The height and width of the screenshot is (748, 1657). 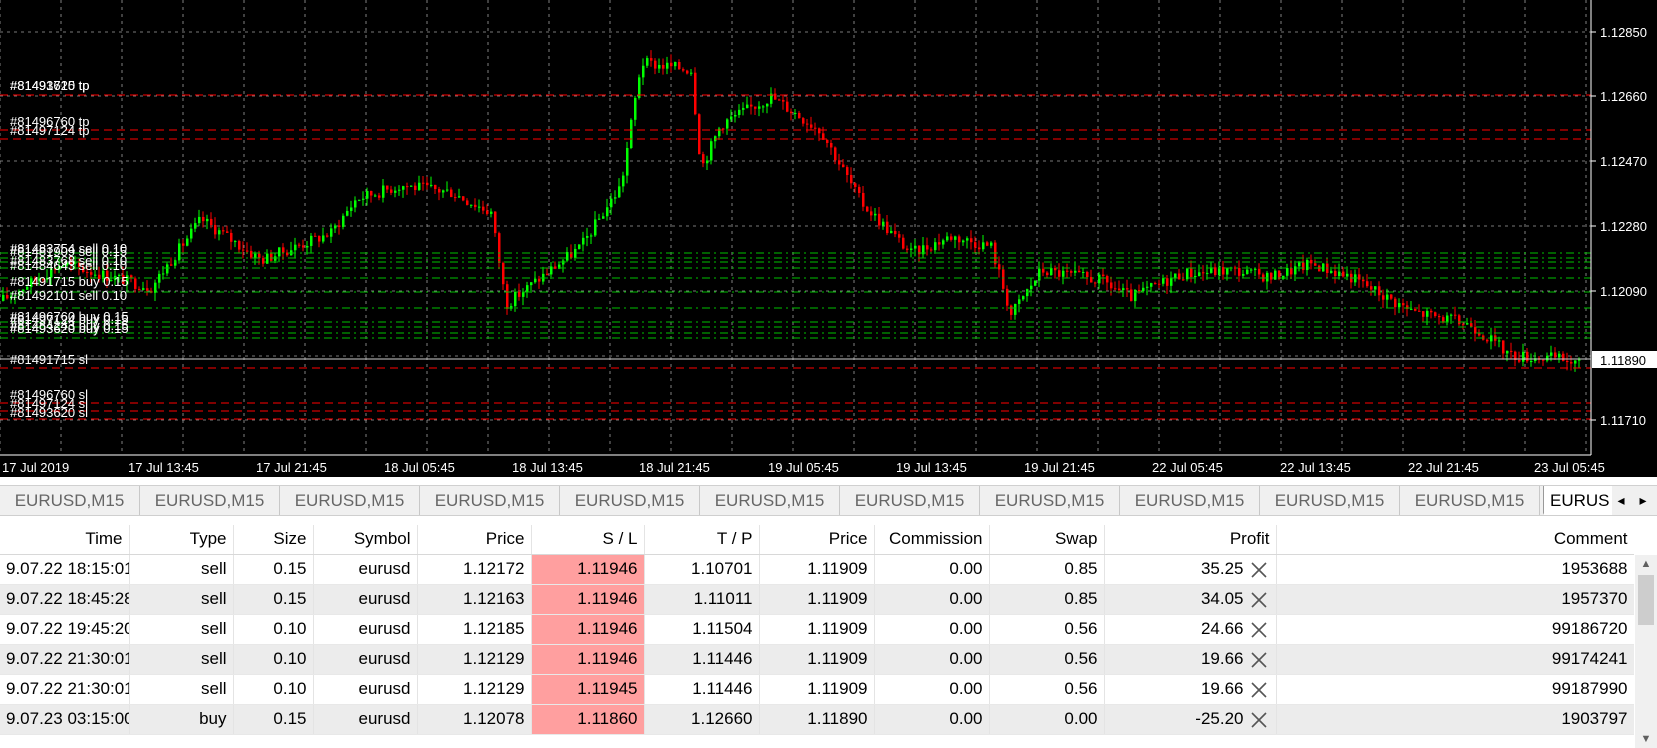 What do you see at coordinates (1047, 599) in the screenshot?
I see `cell-swap: 0.85` at bounding box center [1047, 599].